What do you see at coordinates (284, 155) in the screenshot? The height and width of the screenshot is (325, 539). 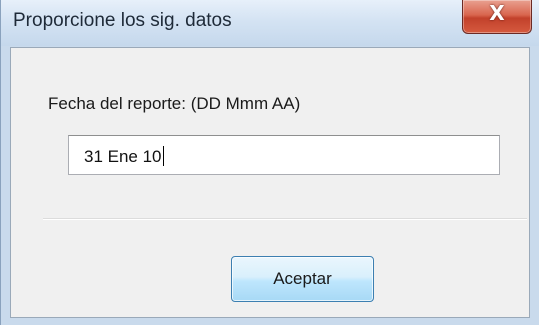 I see `date-input: 31 Ene 10` at bounding box center [284, 155].